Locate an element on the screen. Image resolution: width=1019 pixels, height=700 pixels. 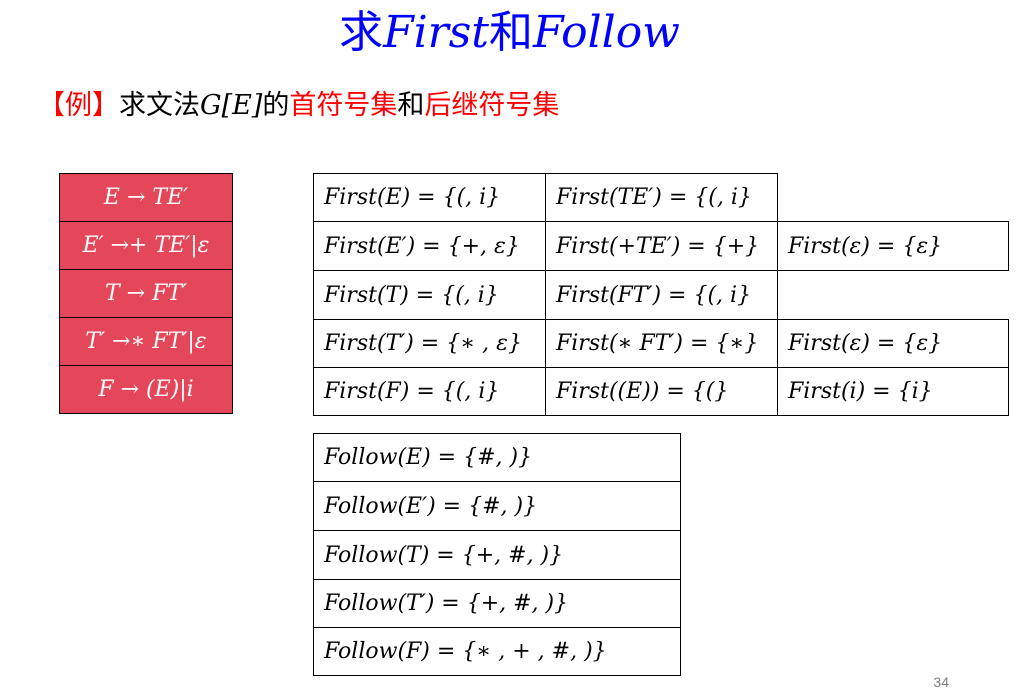
example-heading: 【例】求文法G[E]的首符号集和后继符号集 is located at coordinates (298, 106).